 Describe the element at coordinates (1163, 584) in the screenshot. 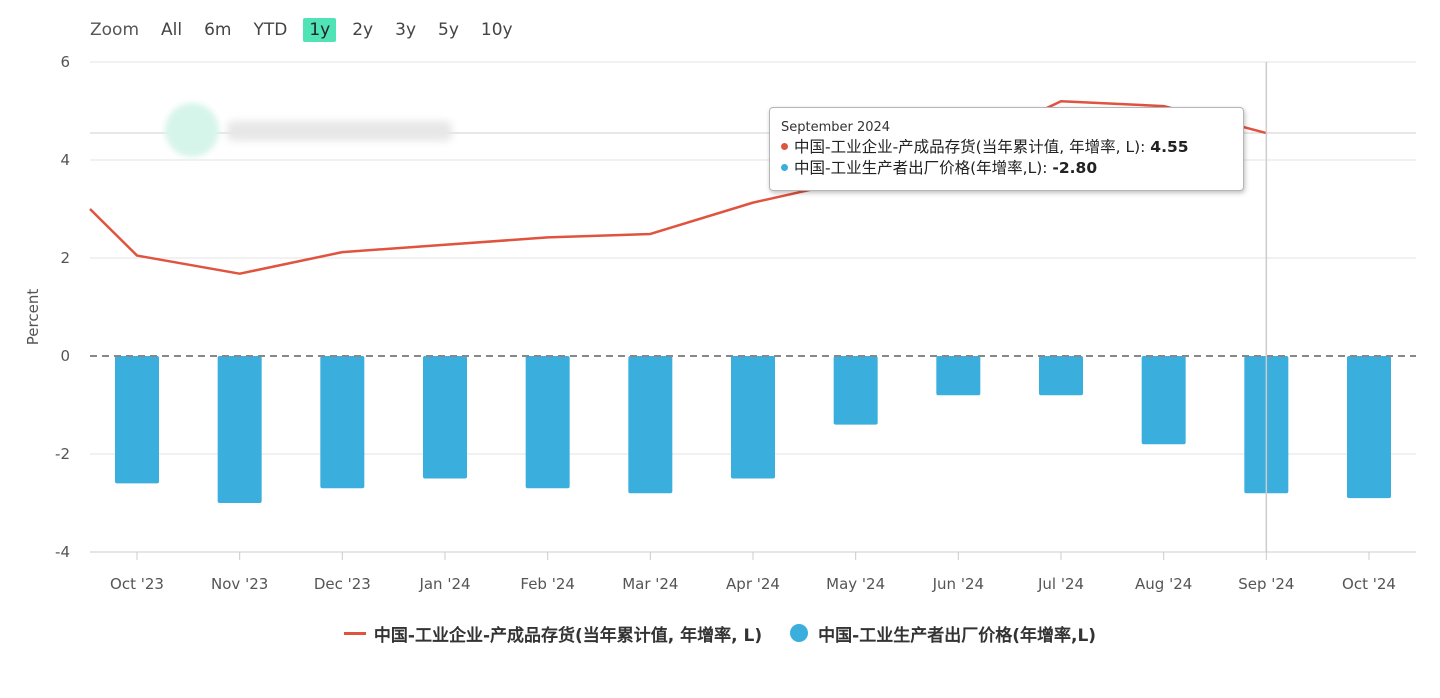

I see `x-tick-label: Aug '24` at that location.